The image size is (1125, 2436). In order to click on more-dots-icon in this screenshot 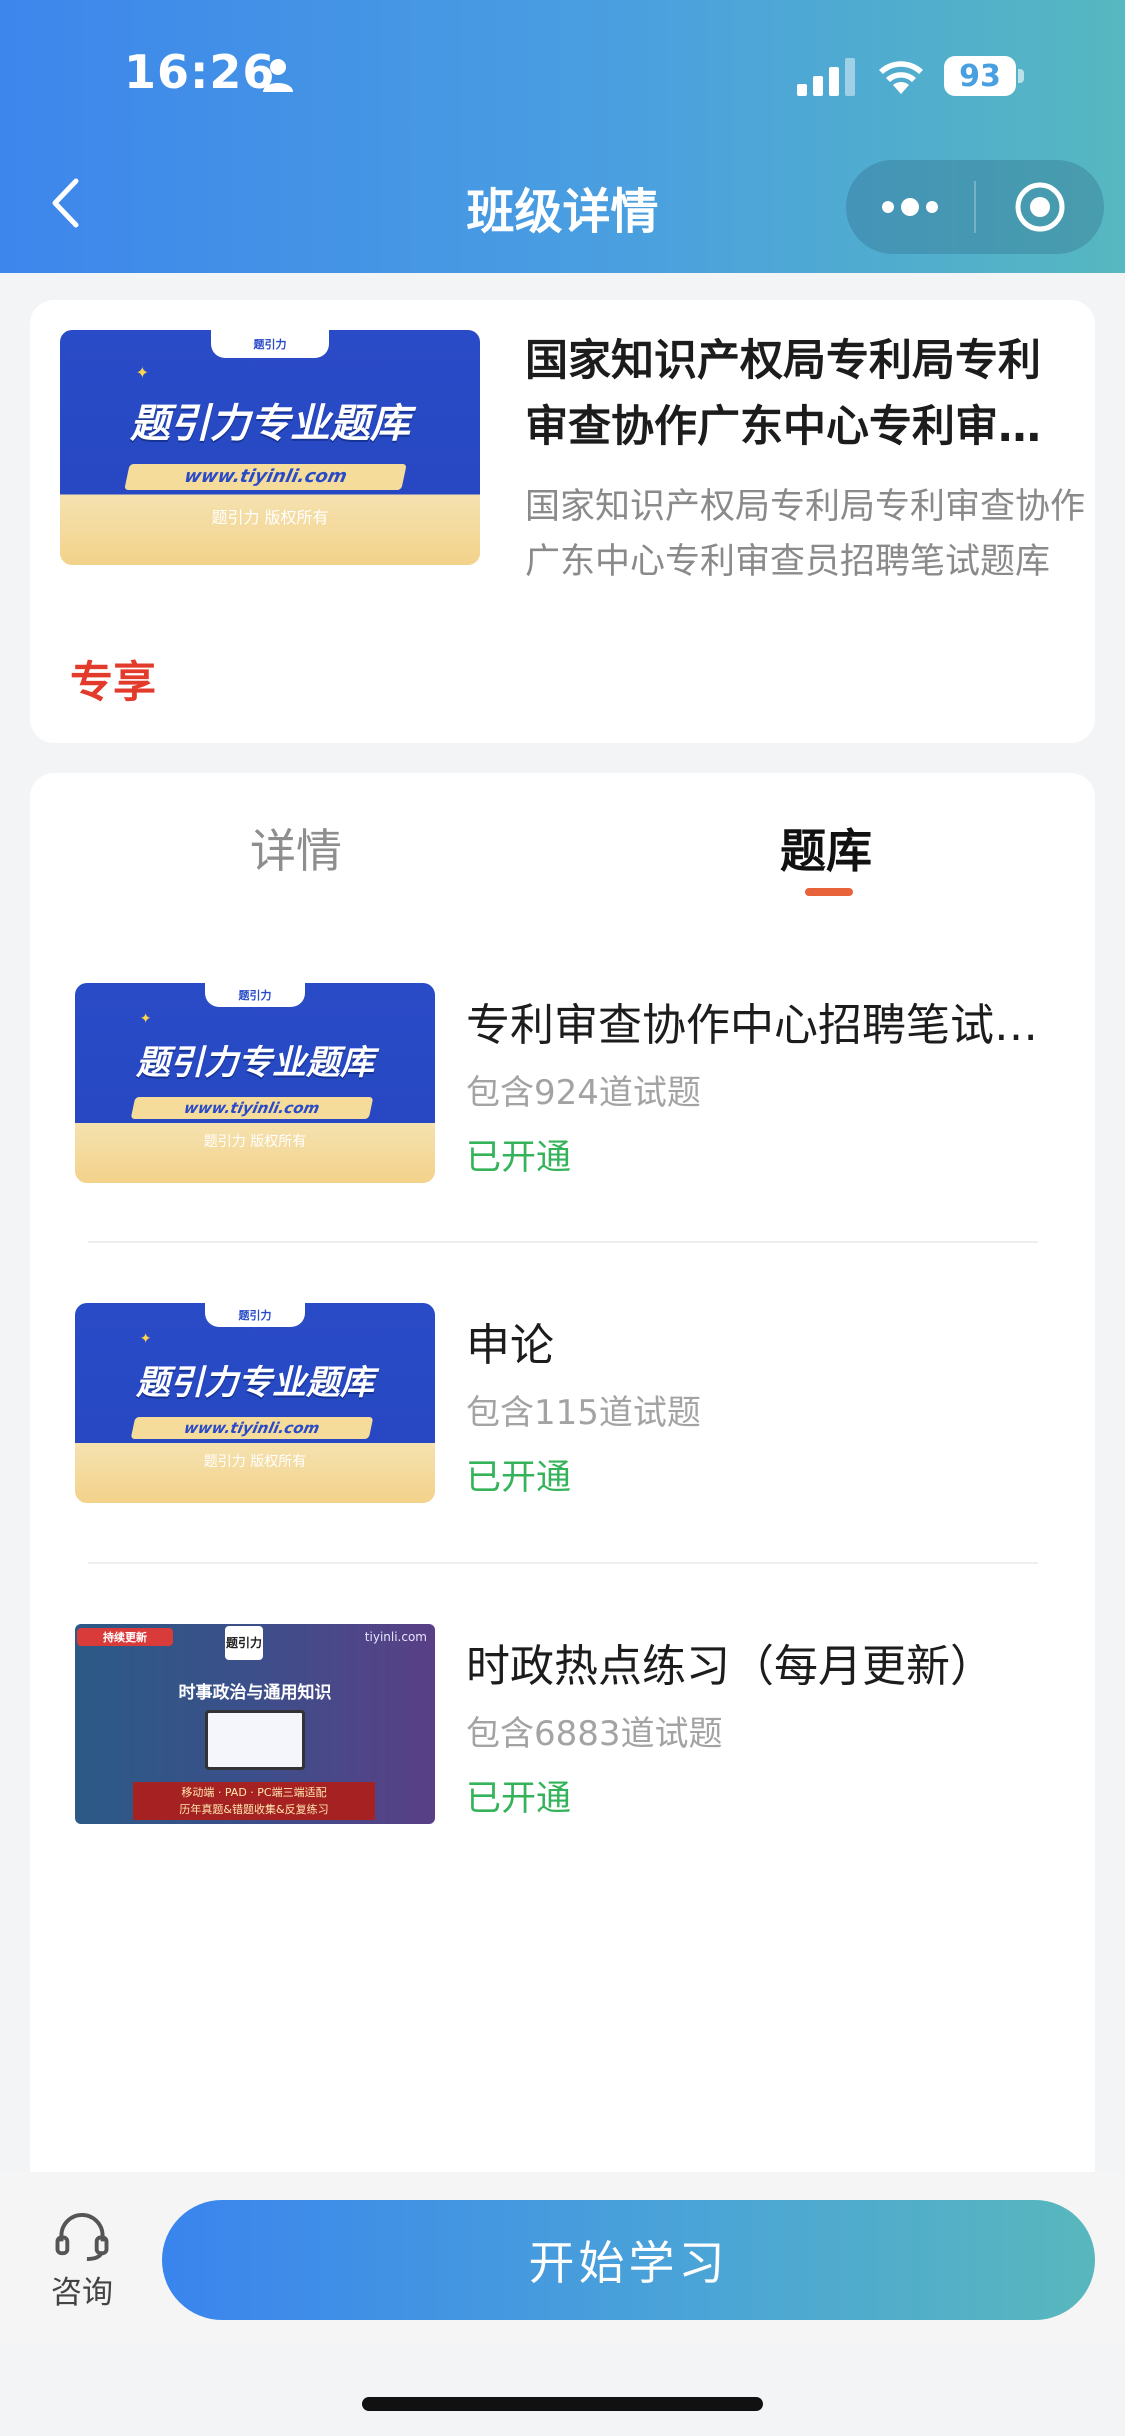, I will do `click(910, 207)`.